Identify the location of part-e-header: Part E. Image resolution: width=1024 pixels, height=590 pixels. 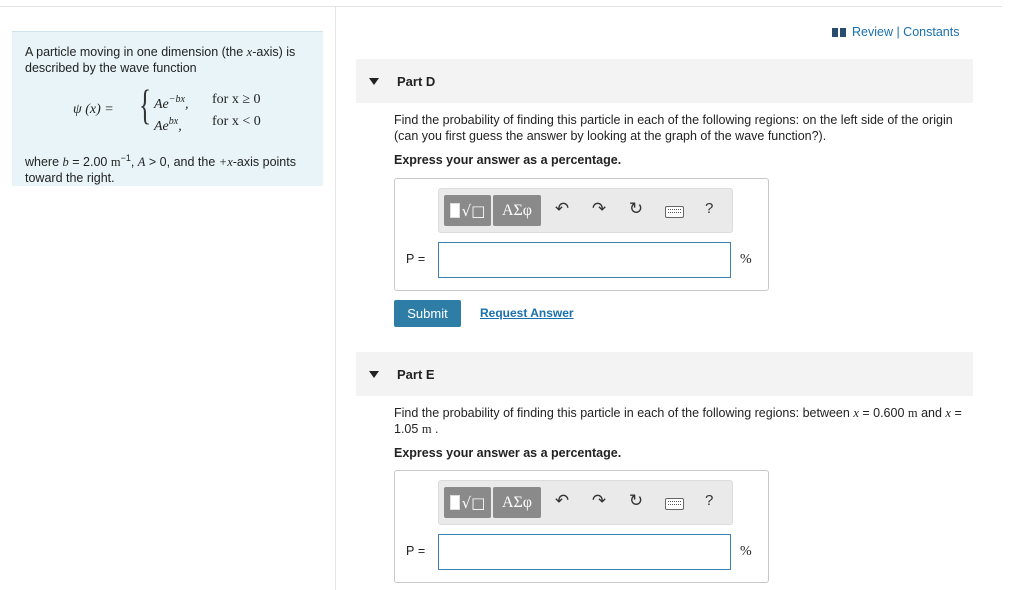
(664, 374).